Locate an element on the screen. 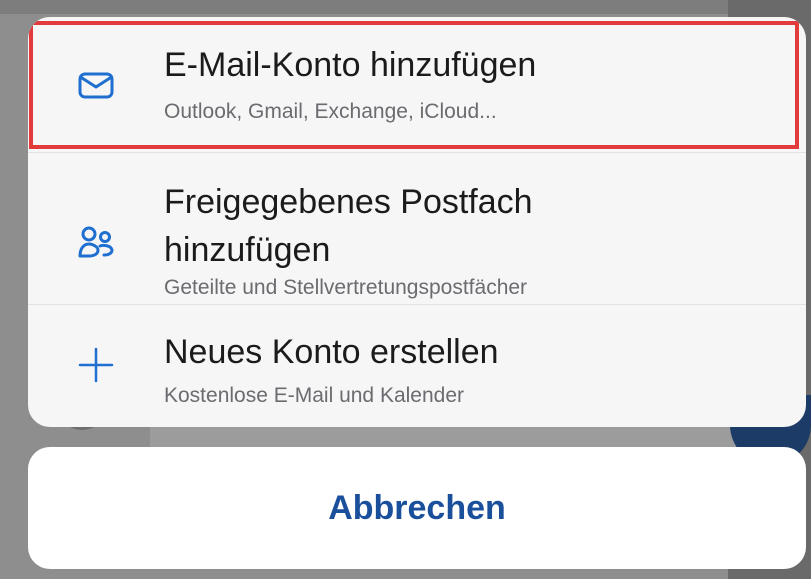 The image size is (811, 579). envelope-icon is located at coordinates (96, 85).